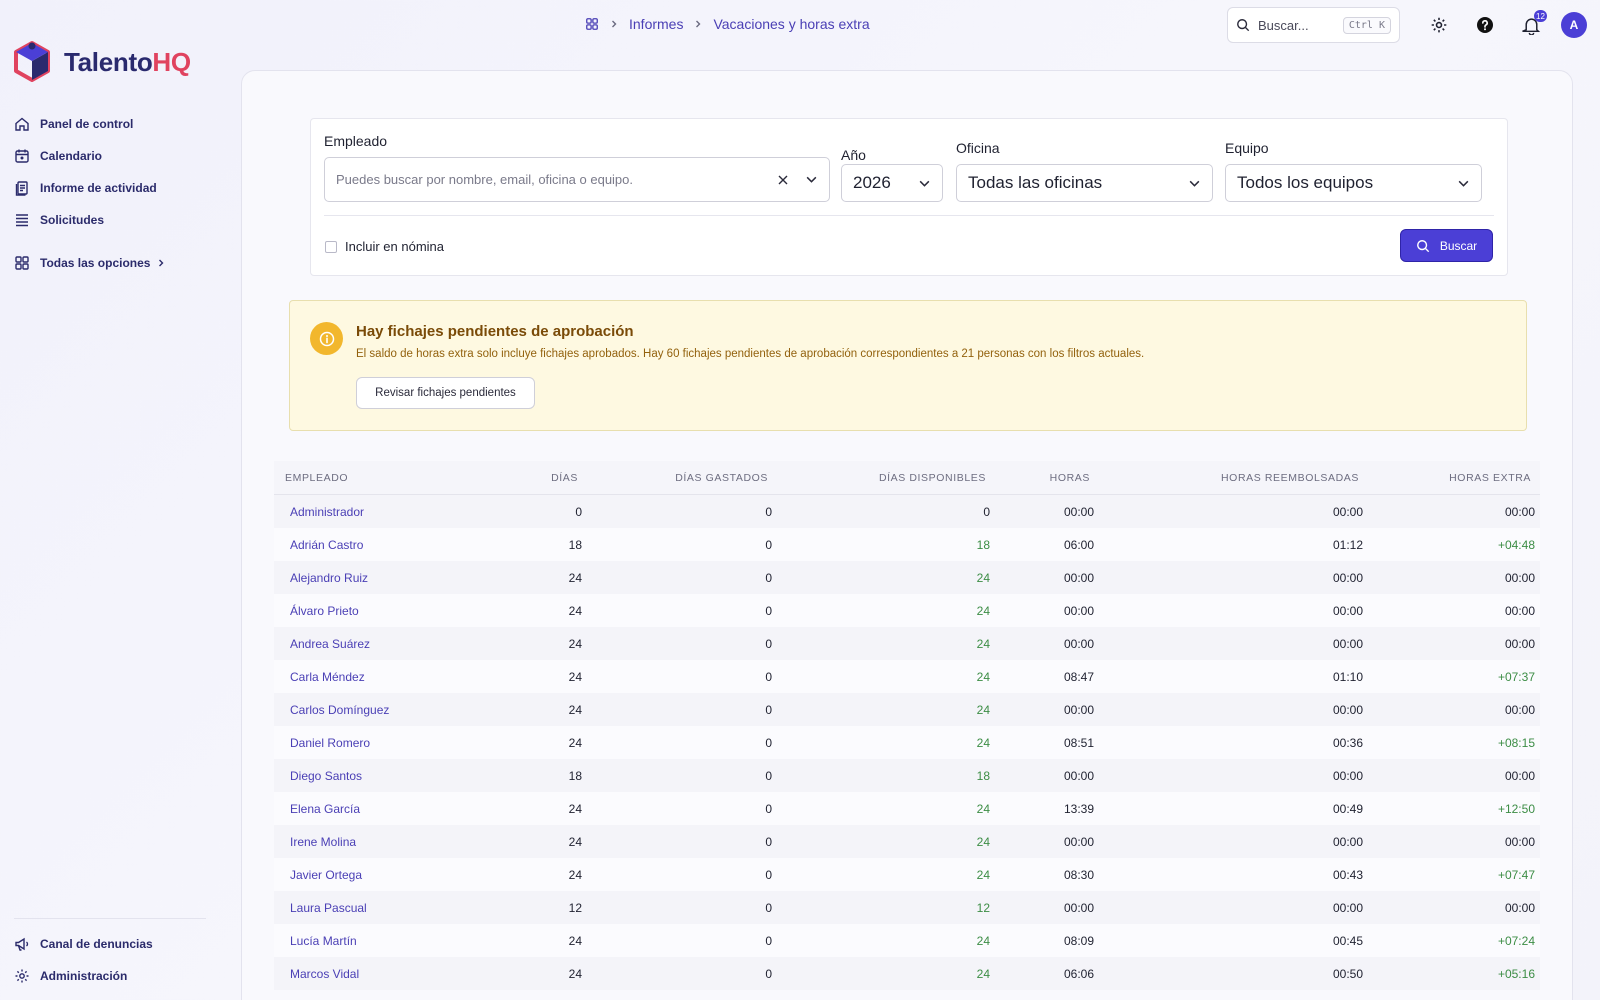 The width and height of the screenshot is (1600, 1000). Describe the element at coordinates (394, 875) in the screenshot. I see `employee-name: Javier Ortega` at that location.